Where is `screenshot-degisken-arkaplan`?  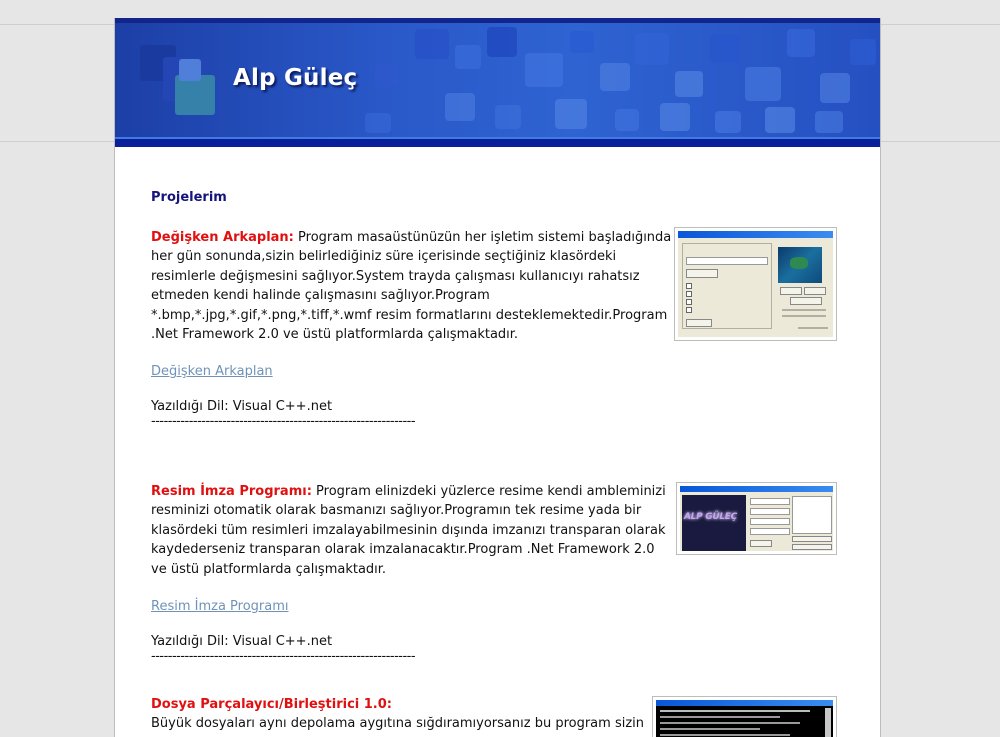 screenshot-degisken-arkaplan is located at coordinates (755, 284).